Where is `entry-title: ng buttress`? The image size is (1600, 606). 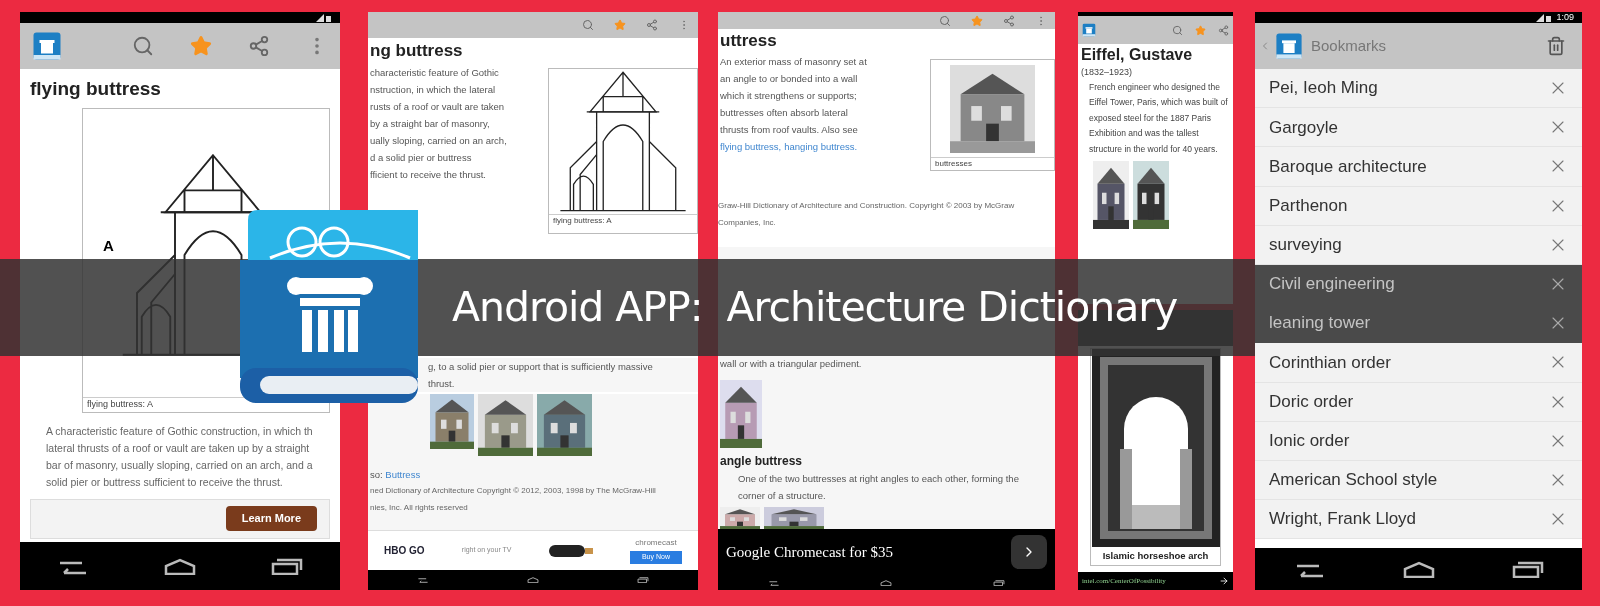 entry-title: ng buttress is located at coordinates (417, 51).